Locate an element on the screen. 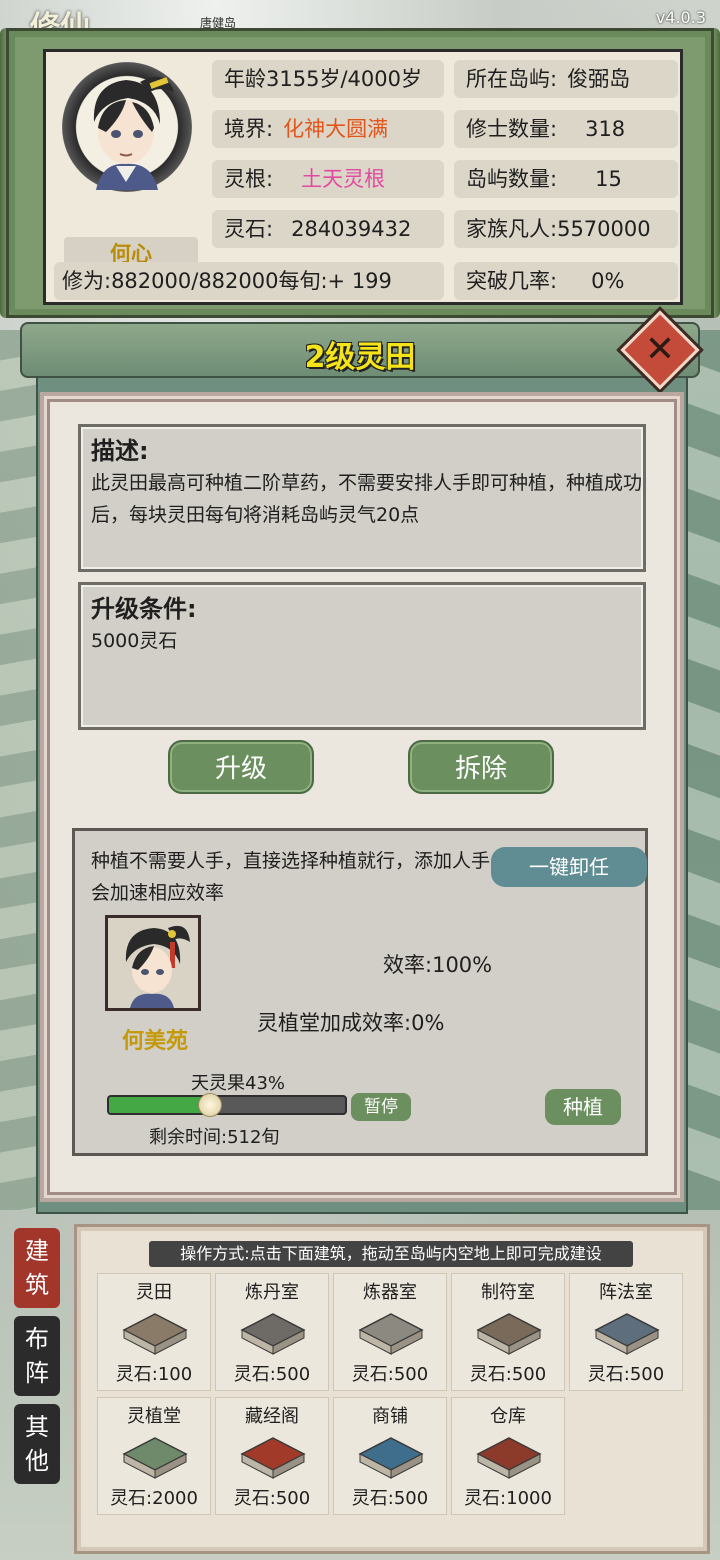  crop-label: 天灵果43% is located at coordinates (238, 1083).